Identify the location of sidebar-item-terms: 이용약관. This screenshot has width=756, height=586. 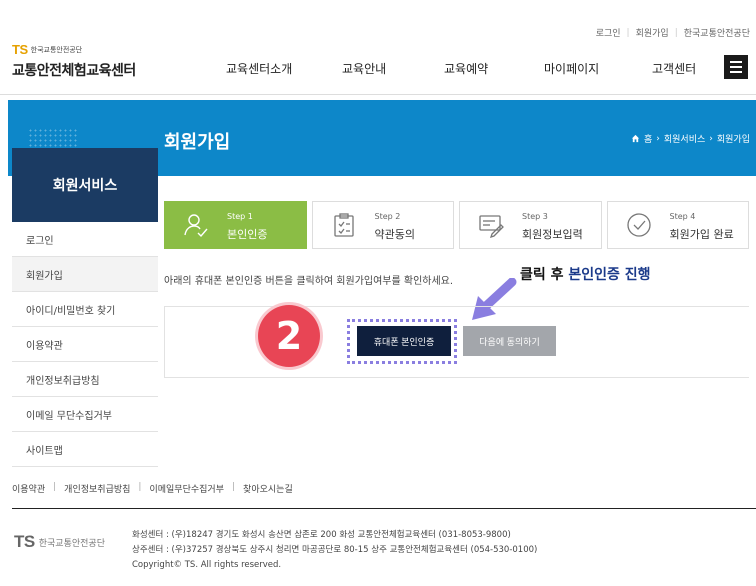
(85, 344).